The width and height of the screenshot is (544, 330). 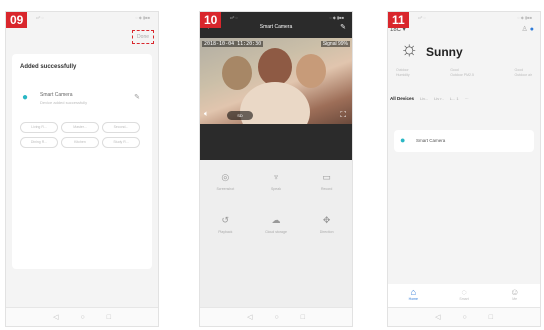 I want to click on control-label: Playback, so click(x=225, y=232).